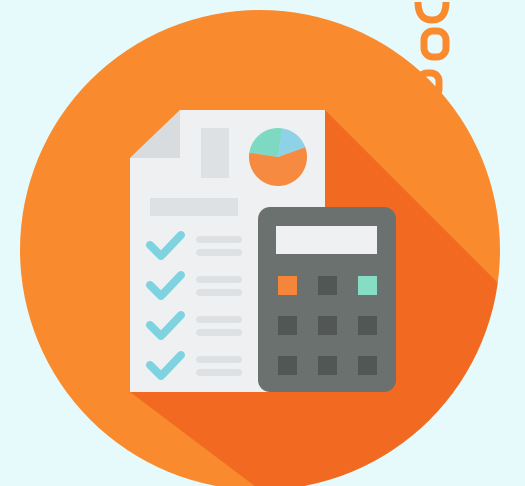 Image resolution: width=525 pixels, height=486 pixels. What do you see at coordinates (215, 153) in the screenshot?
I see `document-header-block` at bounding box center [215, 153].